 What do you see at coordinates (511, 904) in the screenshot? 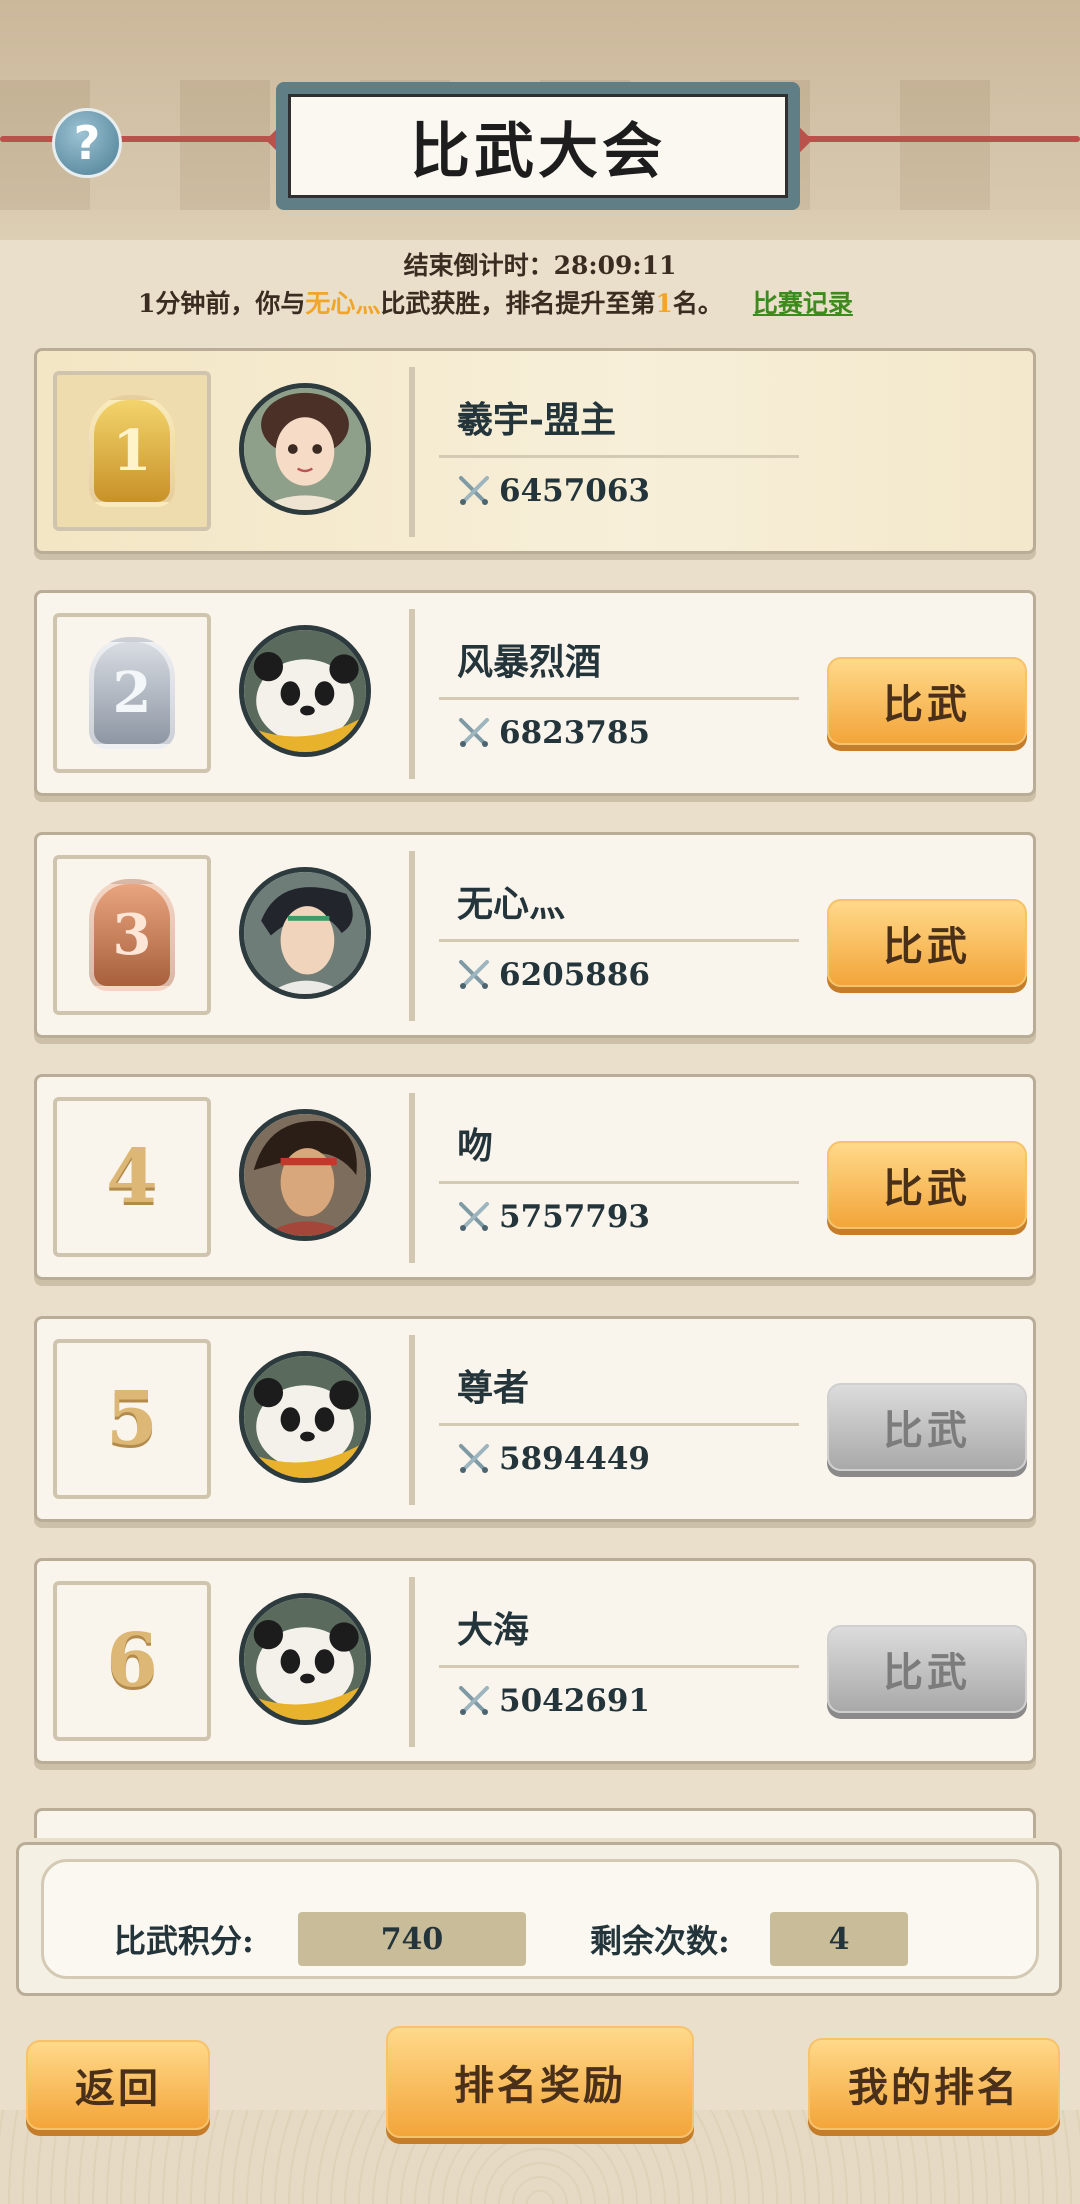
I see `player-name: 无心灬` at bounding box center [511, 904].